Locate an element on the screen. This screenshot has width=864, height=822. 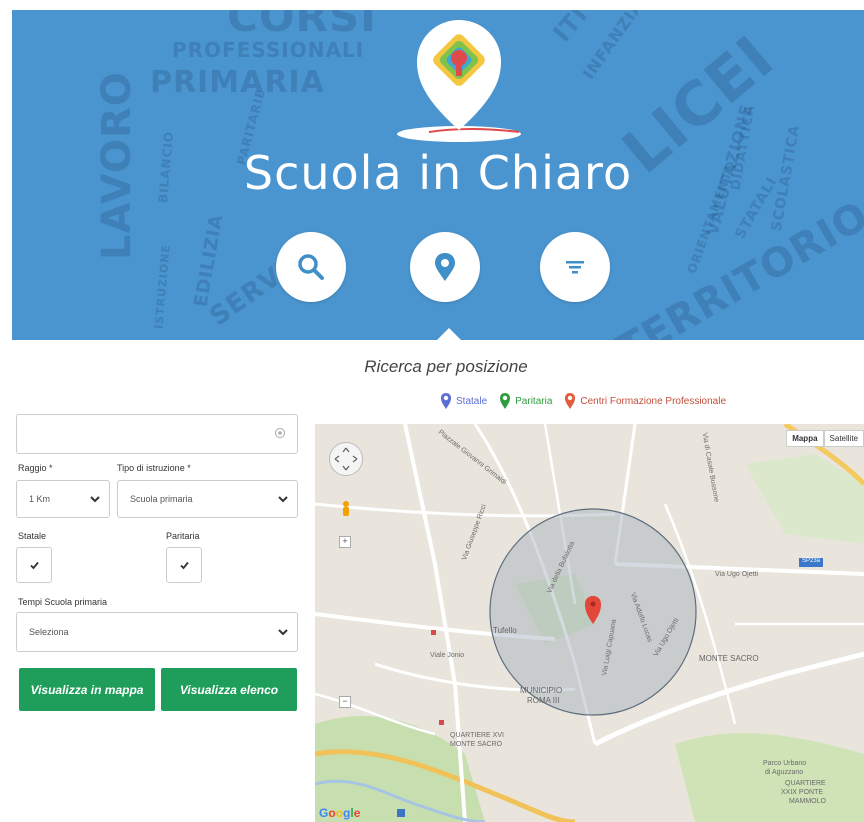
active-mode-indicator is located at coordinates (449, 334).